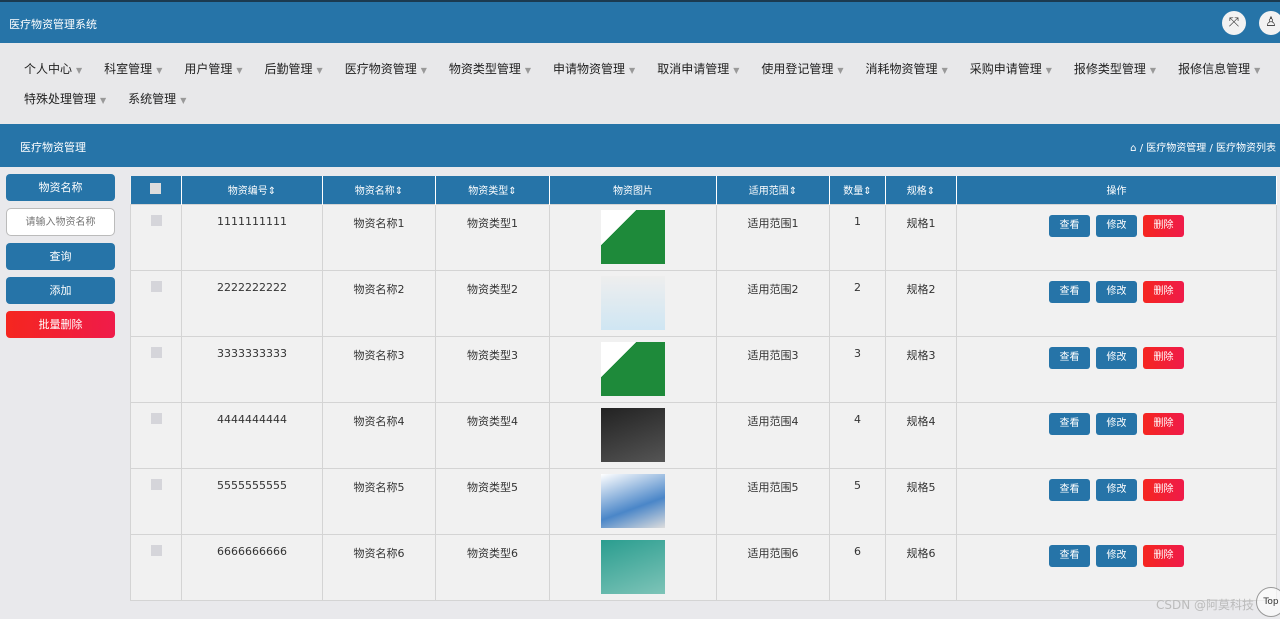 This screenshot has height=619, width=1280. I want to click on nav-item-label: 用户管理, so click(208, 69).